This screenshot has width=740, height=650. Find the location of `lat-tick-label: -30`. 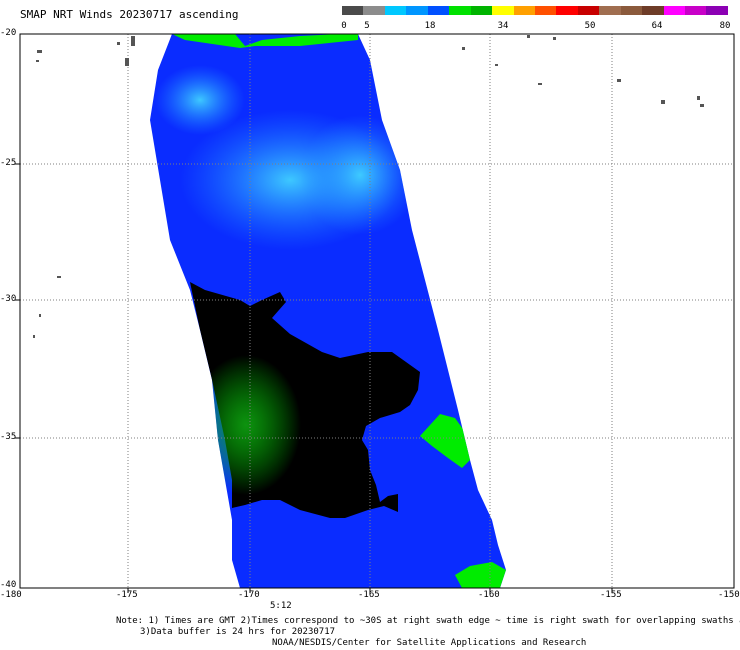

lat-tick-label: -30 is located at coordinates (8, 299).